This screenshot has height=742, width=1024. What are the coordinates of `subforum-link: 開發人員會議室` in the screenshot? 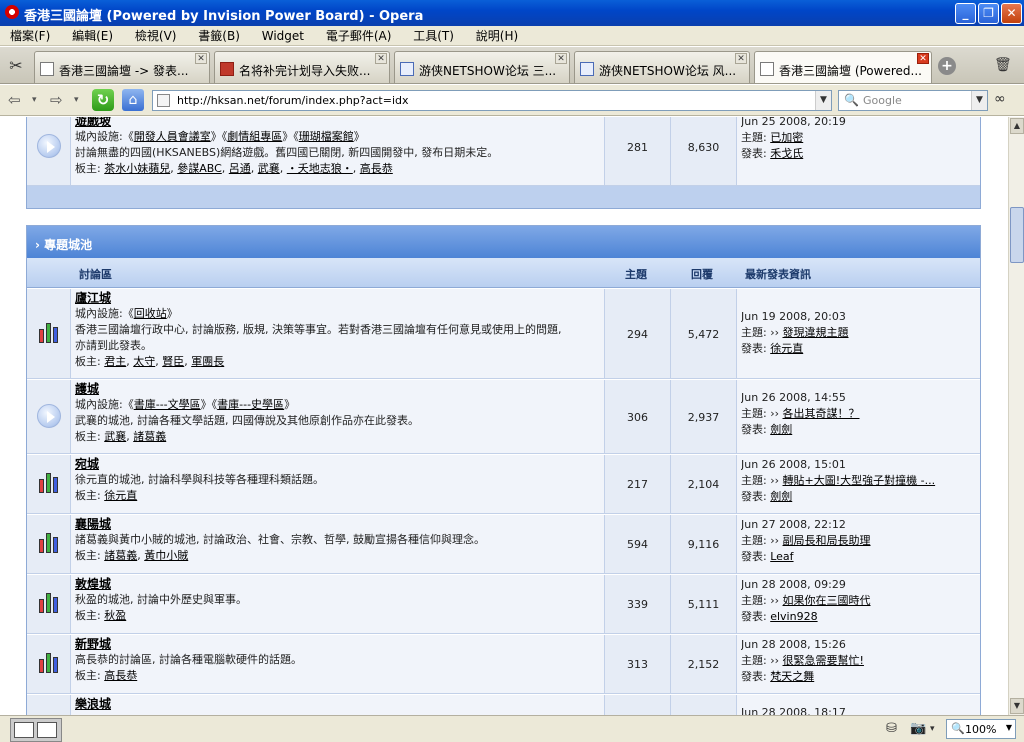 It's located at (172, 136).